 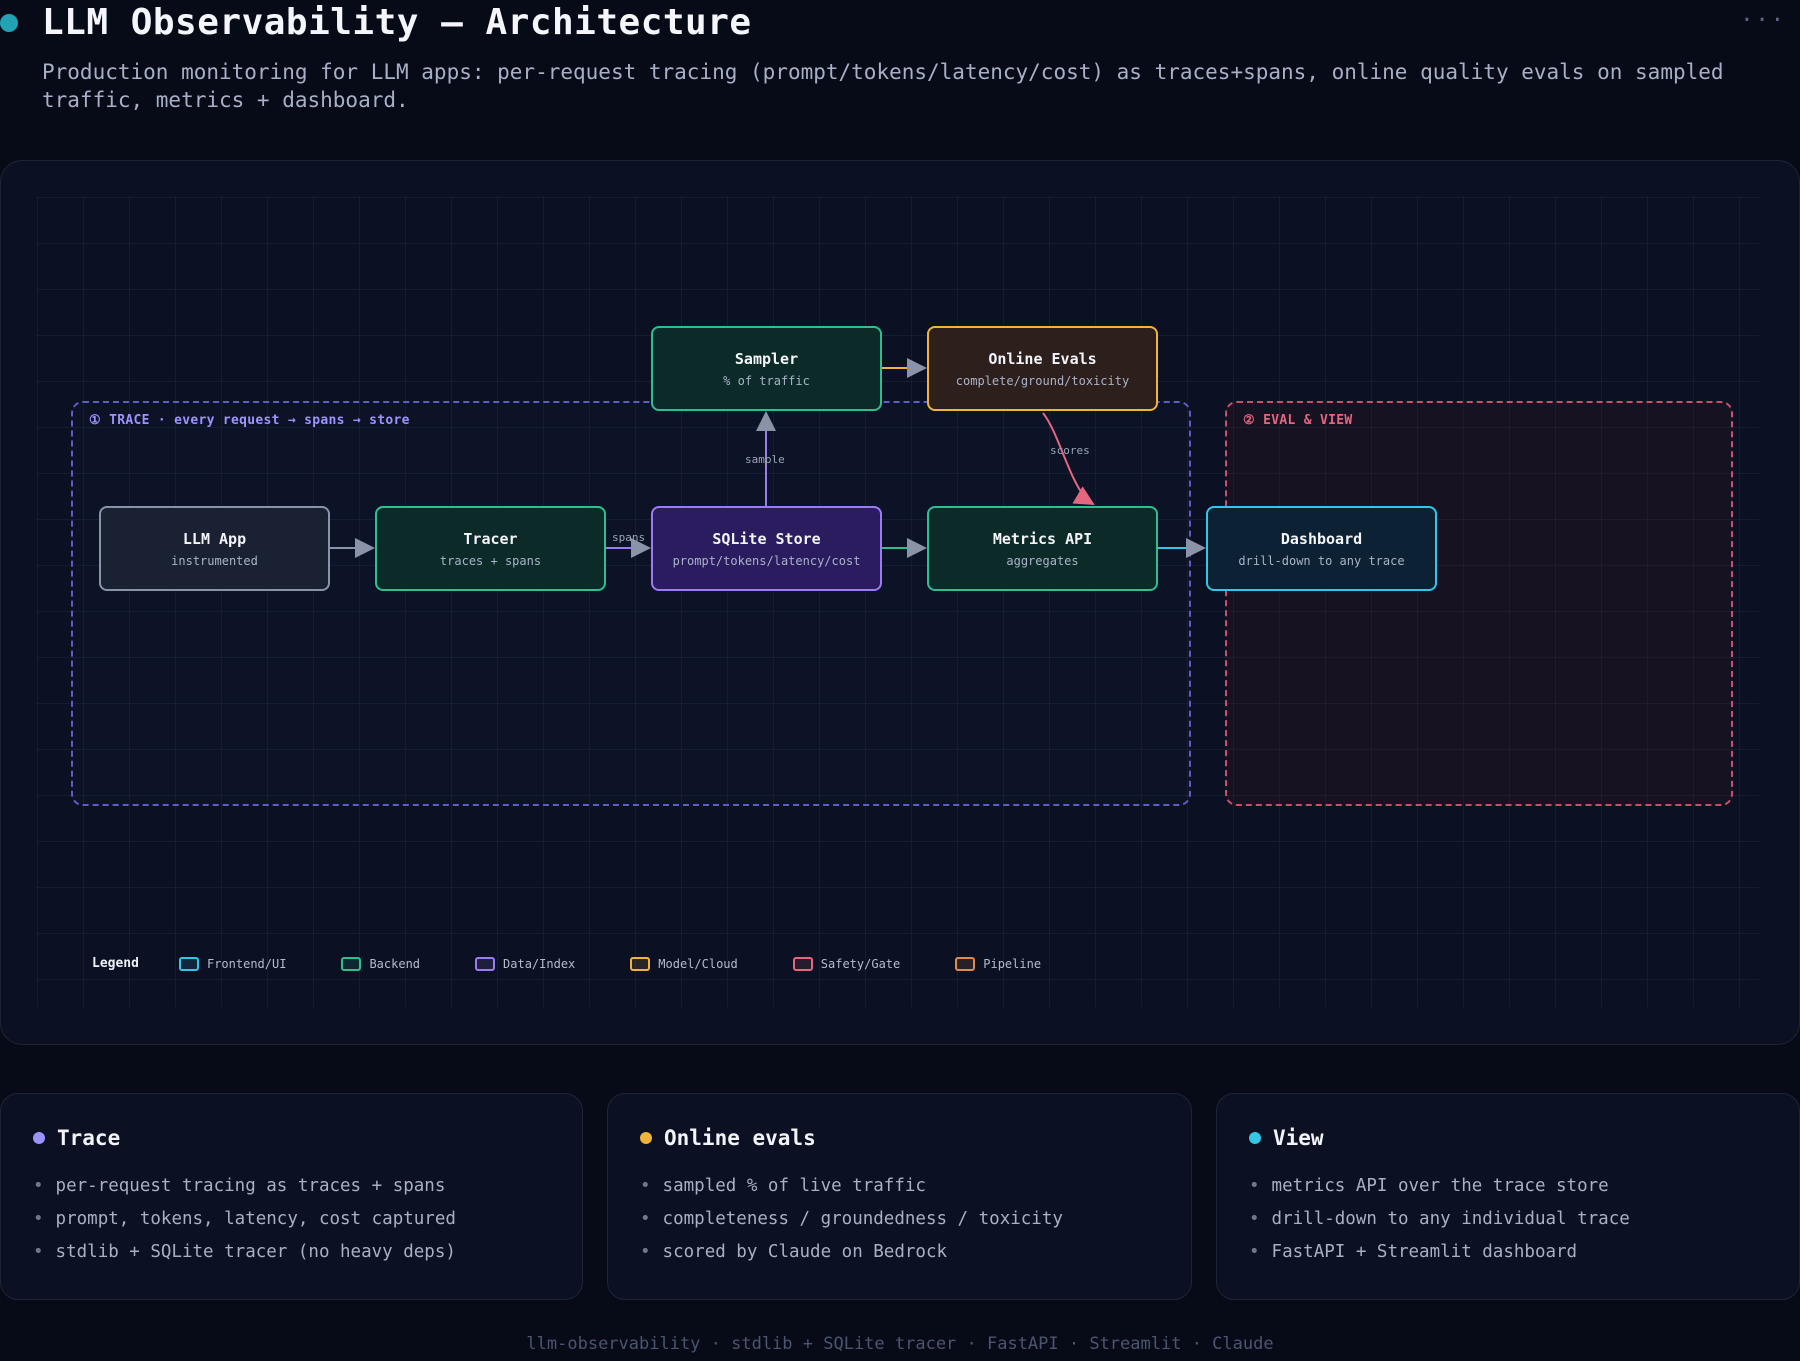 I want to click on status-dot, so click(x=9, y=23).